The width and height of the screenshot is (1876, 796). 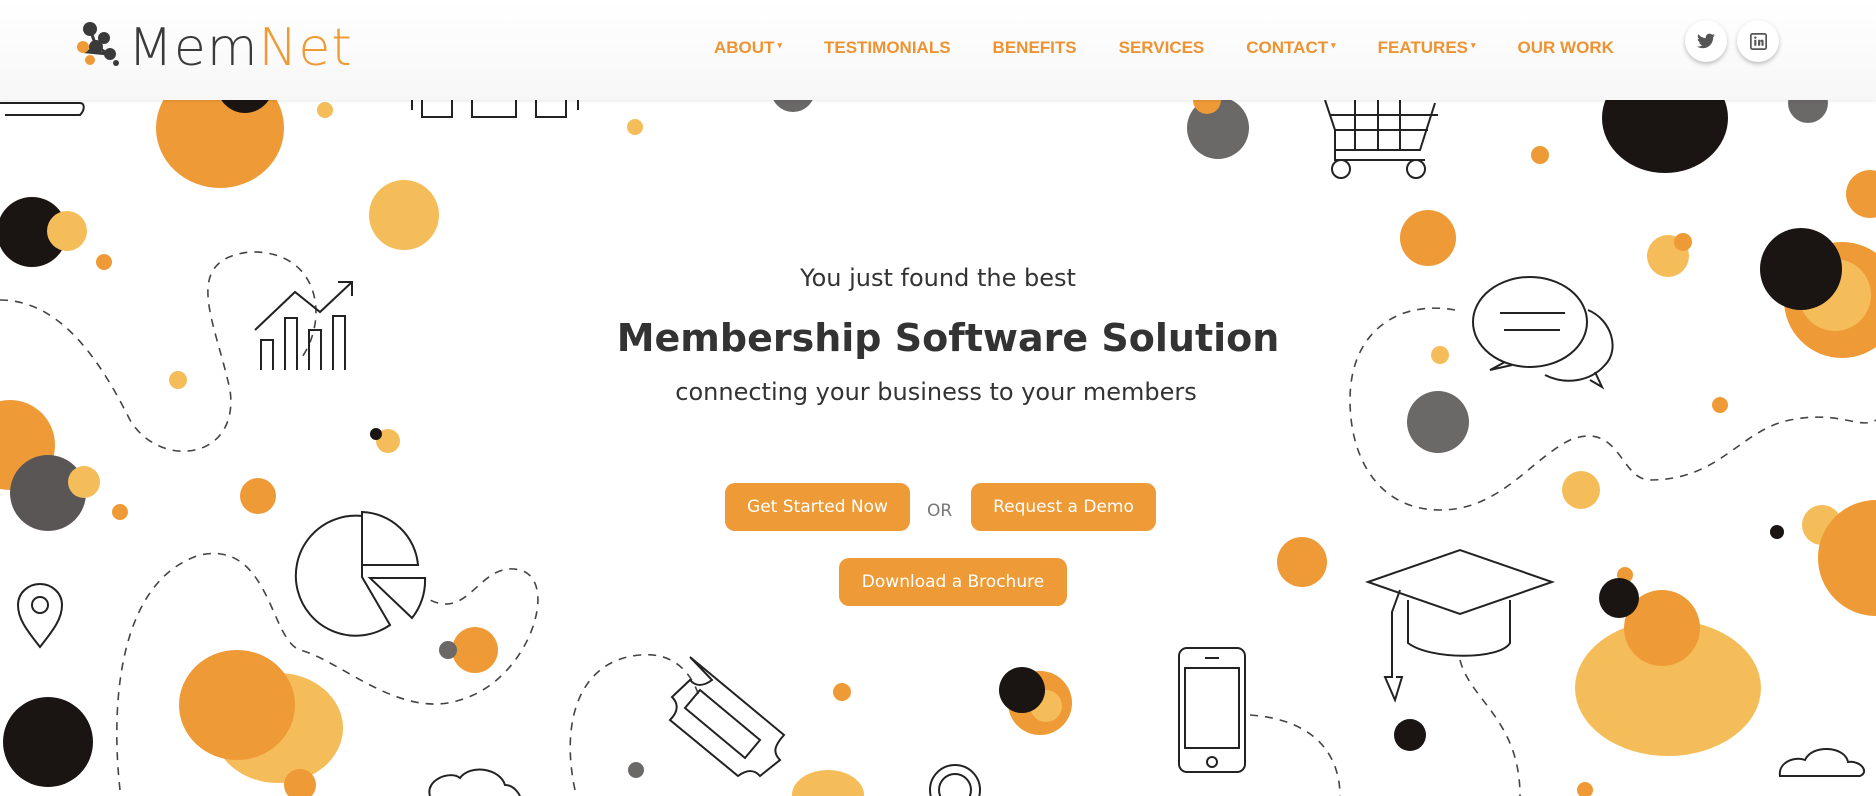 I want to click on nav-contact-label: CONTACT, so click(x=1287, y=47).